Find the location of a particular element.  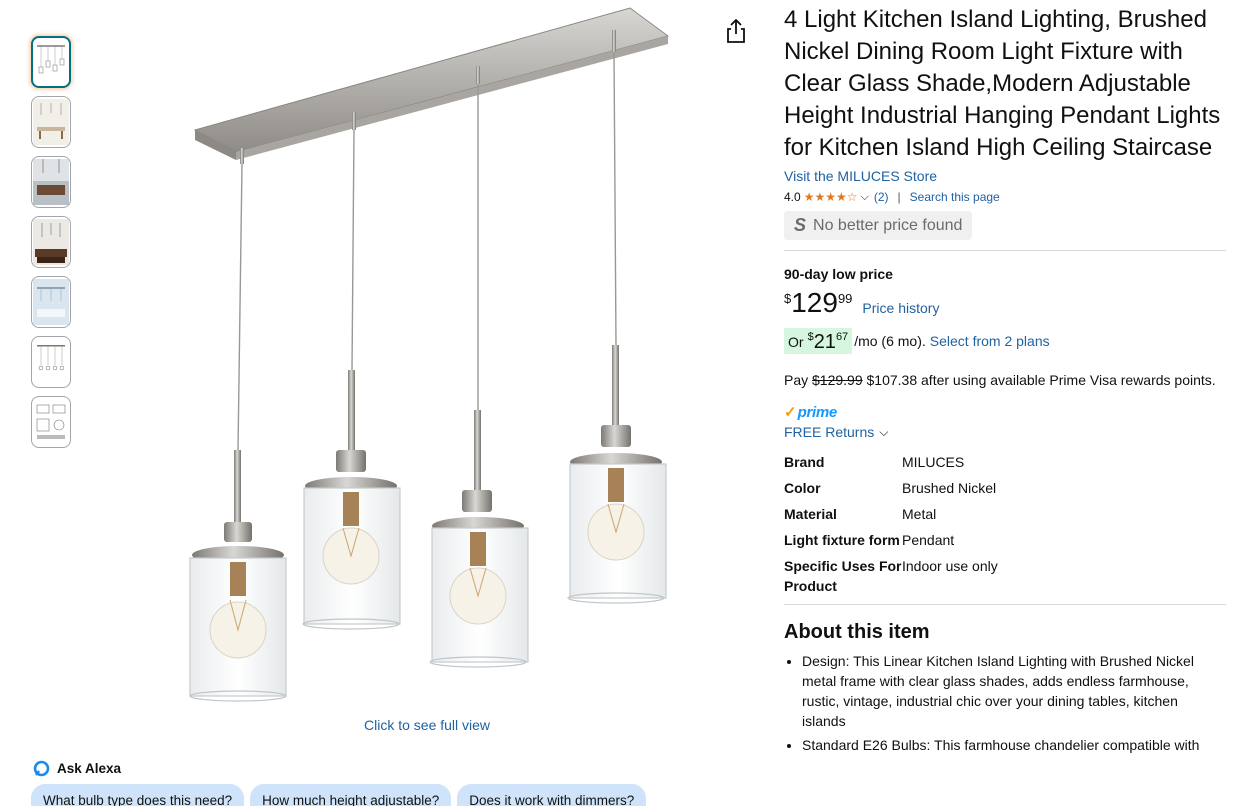

free-returns-label: FREE Returns is located at coordinates (829, 432).